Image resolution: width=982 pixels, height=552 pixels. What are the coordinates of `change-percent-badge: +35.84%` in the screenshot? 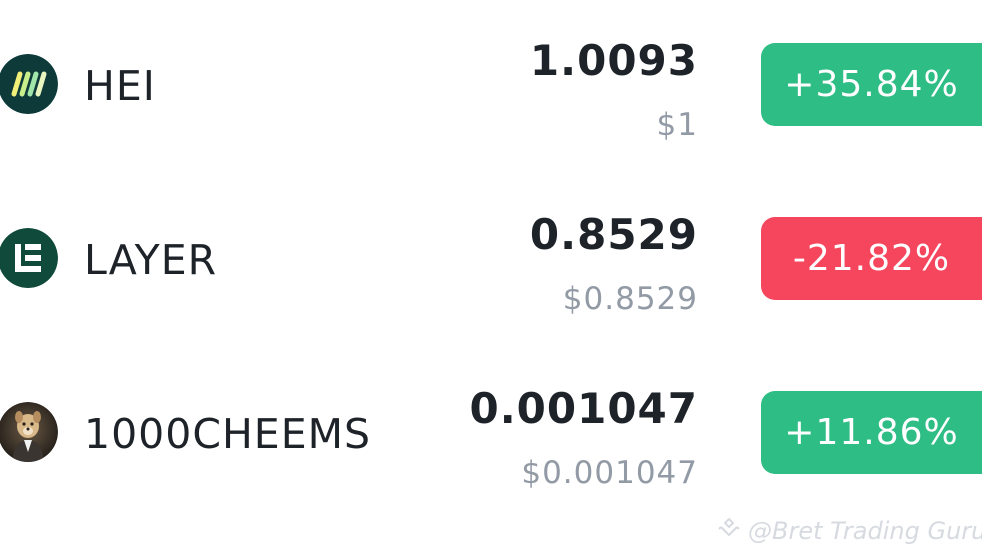 It's located at (871, 84).